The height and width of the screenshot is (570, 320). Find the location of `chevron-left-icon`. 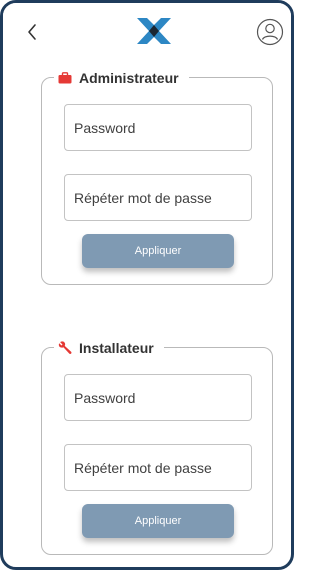

chevron-left-icon is located at coordinates (32, 32).